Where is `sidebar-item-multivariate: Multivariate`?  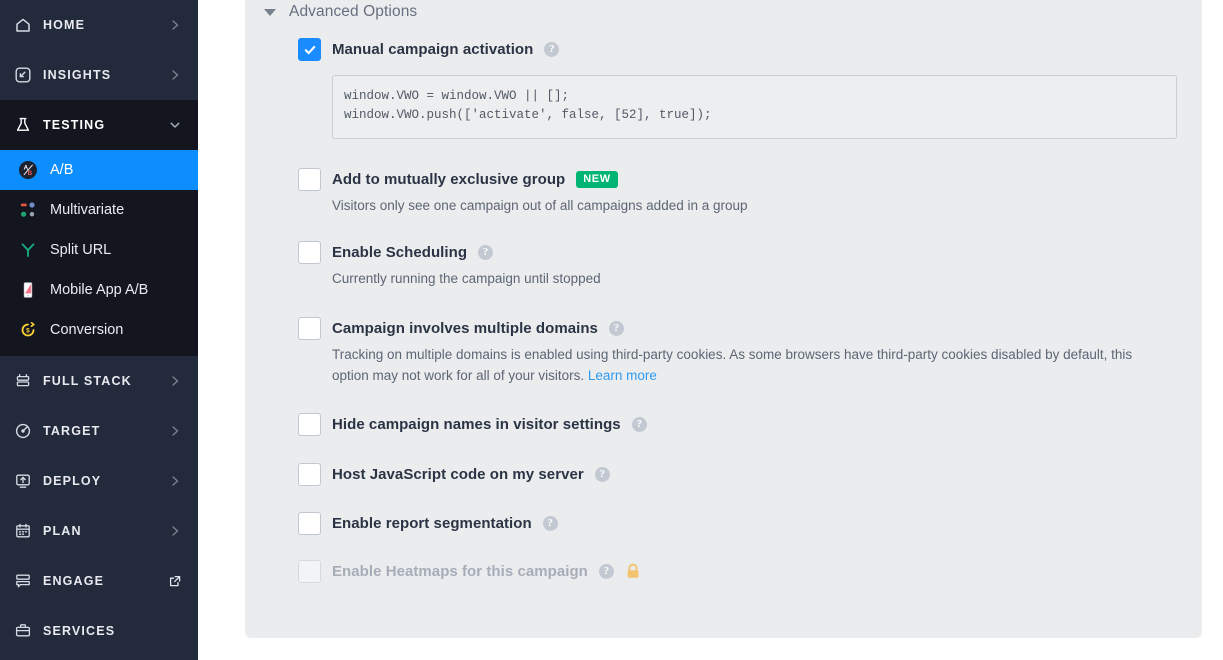 sidebar-item-multivariate: Multivariate is located at coordinates (99, 210).